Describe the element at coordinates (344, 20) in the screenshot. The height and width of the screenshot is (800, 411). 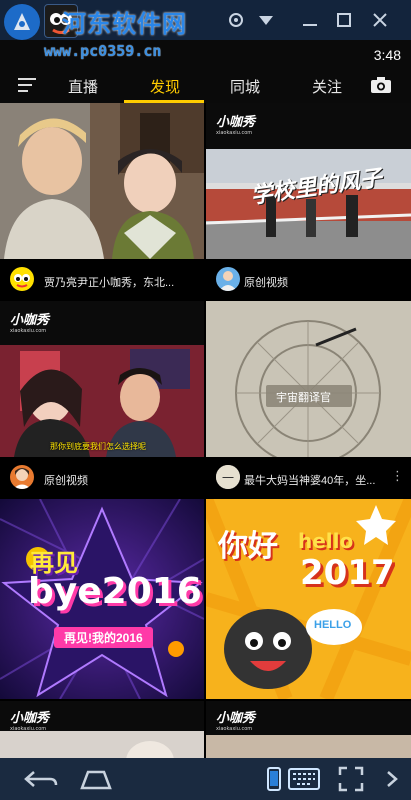
I see `maximize-icon` at that location.